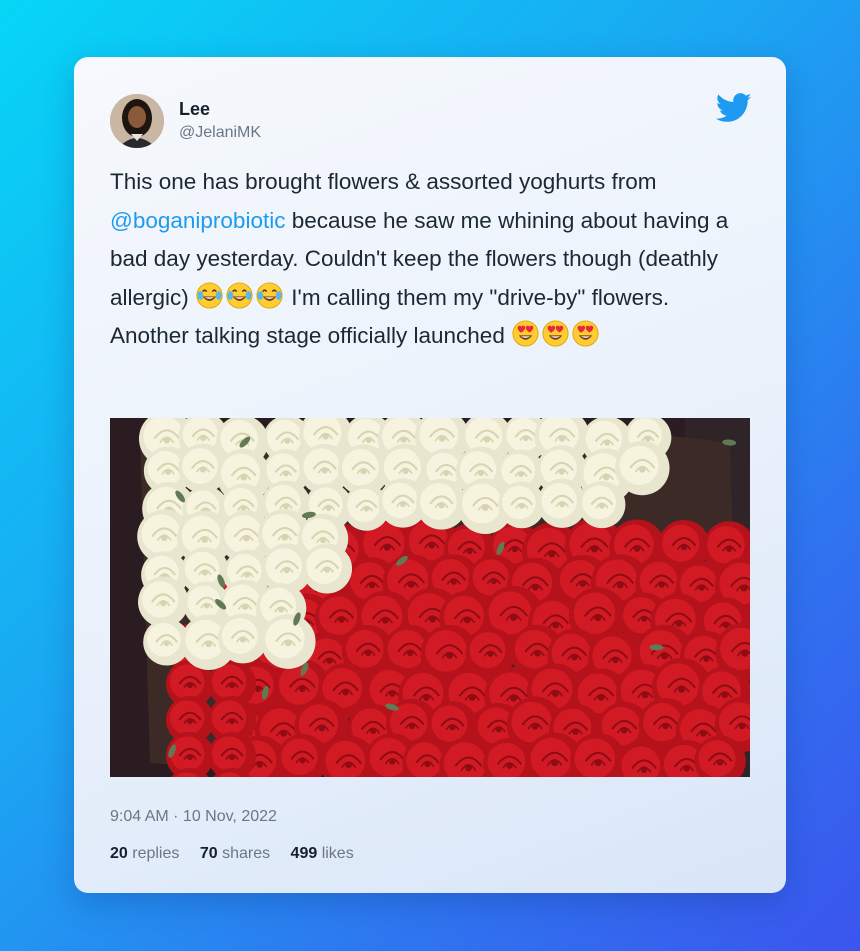 The image size is (860, 951). I want to click on likes-stat: 499 likes, so click(322, 853).